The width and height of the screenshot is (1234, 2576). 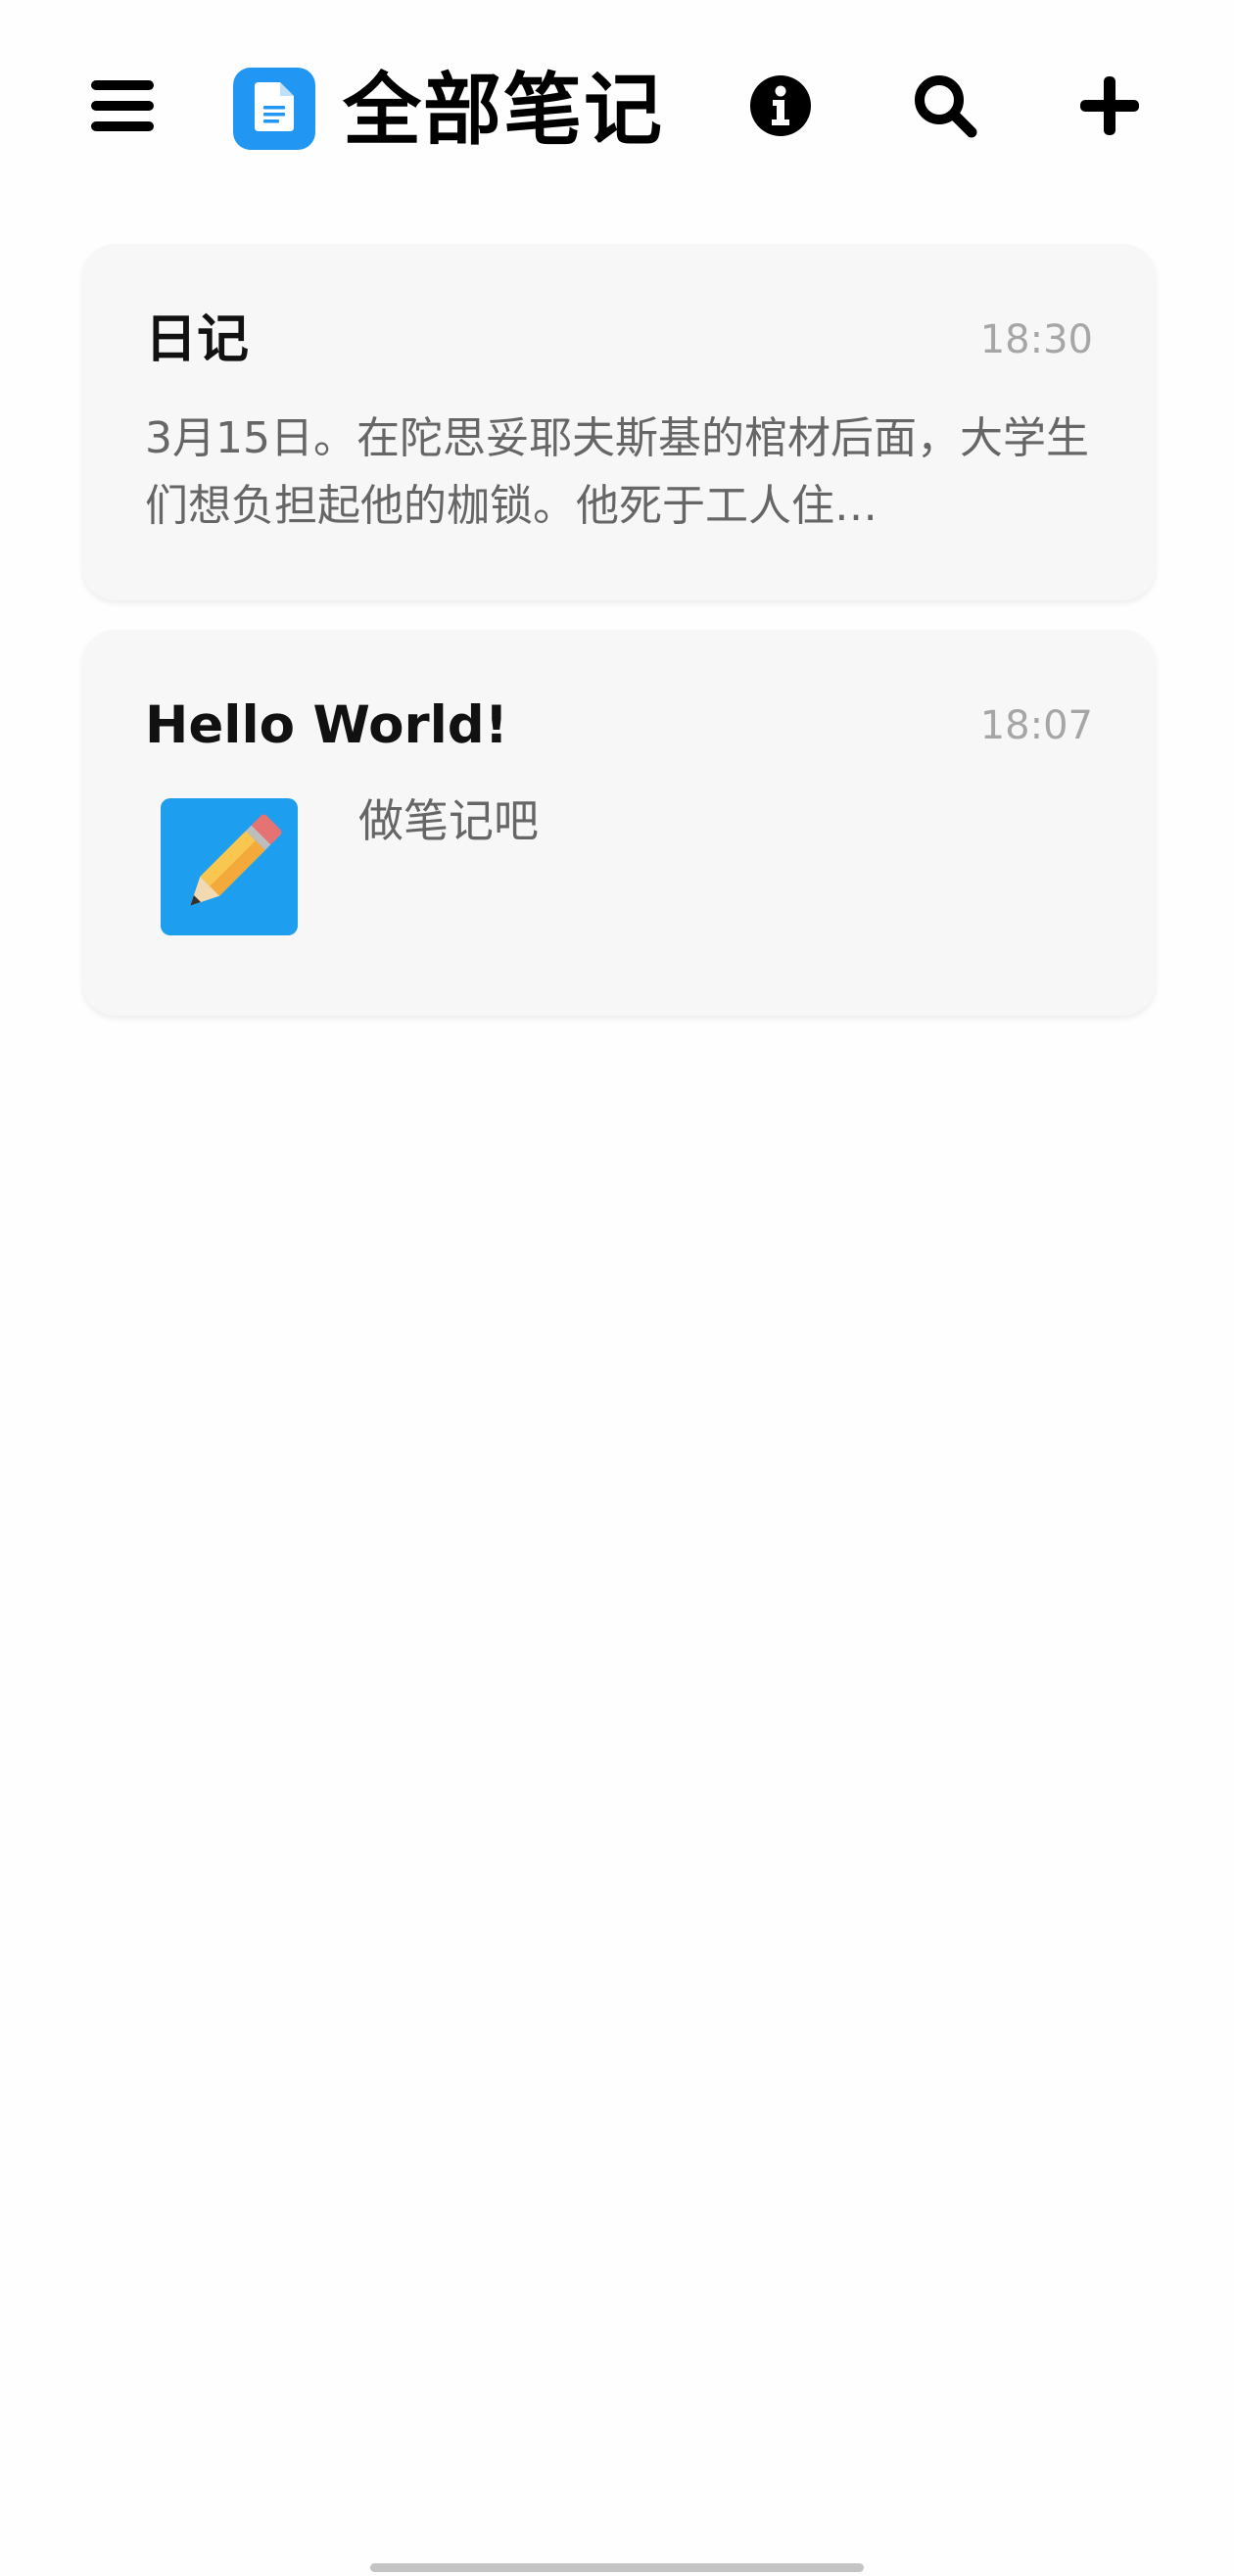 I want to click on search-icon, so click(x=945, y=107).